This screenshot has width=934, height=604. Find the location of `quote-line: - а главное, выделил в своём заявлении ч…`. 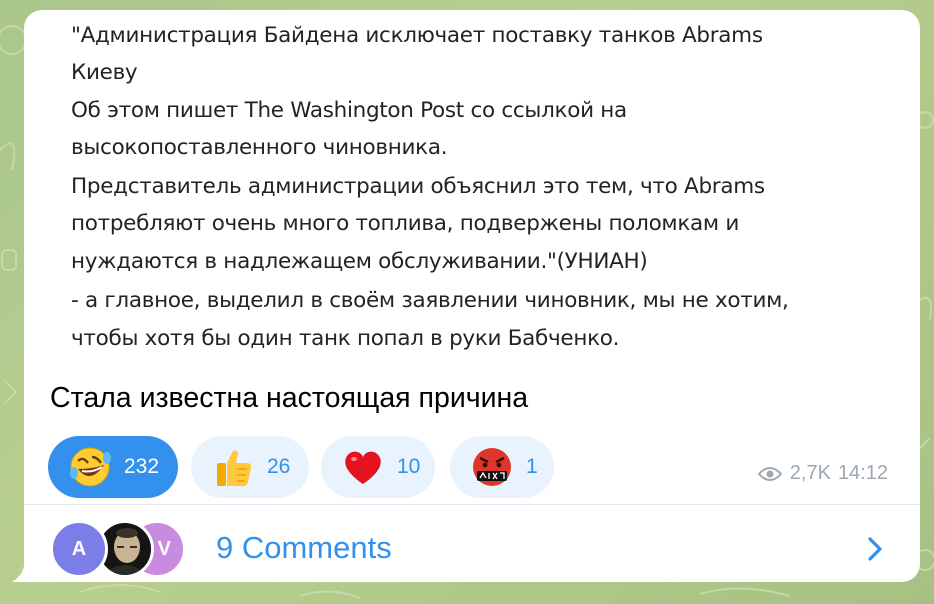

quote-line: - а главное, выделил в своём заявлении ч… is located at coordinates (430, 300).